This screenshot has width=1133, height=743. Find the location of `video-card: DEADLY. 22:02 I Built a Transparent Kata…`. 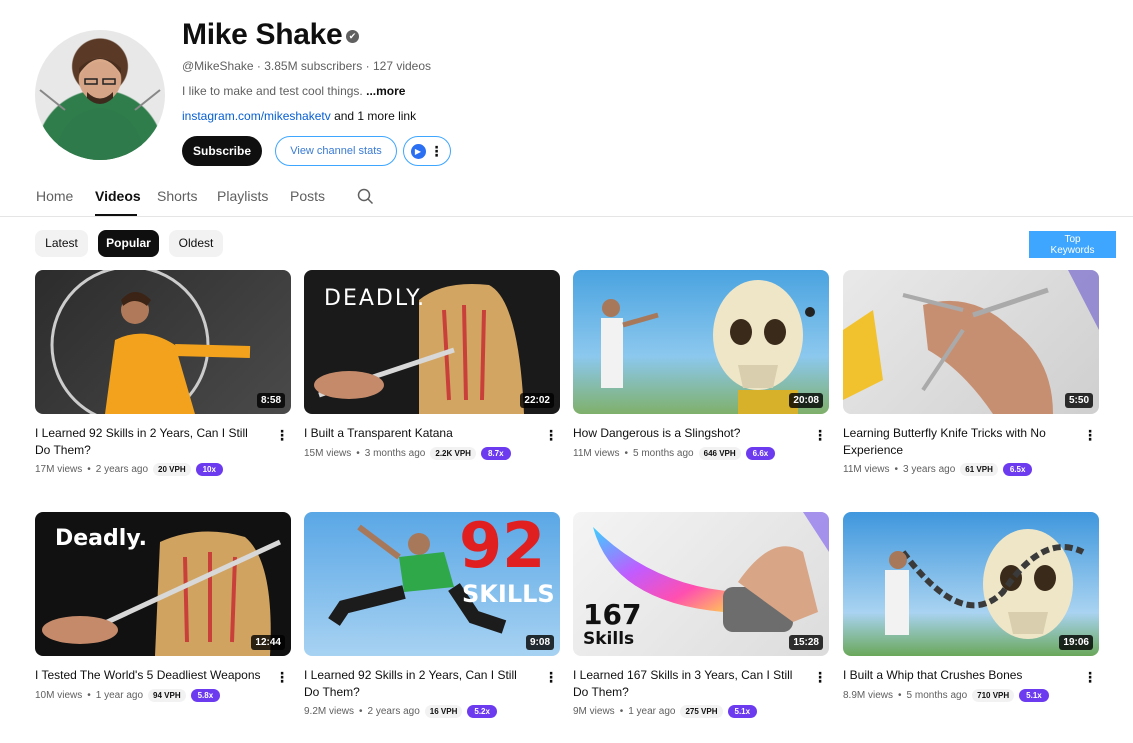

video-card: DEADLY. 22:02 I Built a Transparent Kata… is located at coordinates (432, 365).